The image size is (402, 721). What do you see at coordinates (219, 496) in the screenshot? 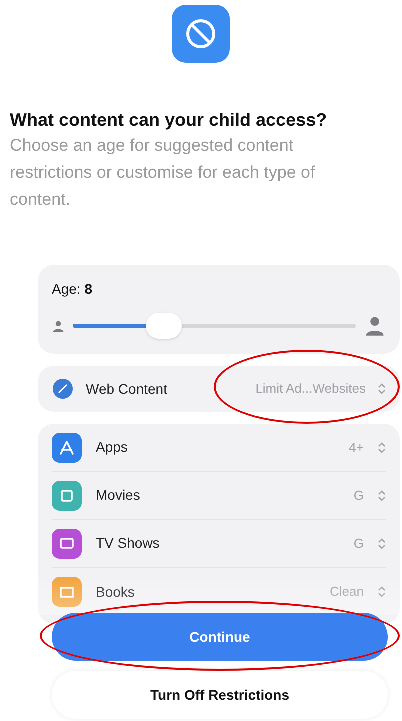
I see `content-row: Movies G` at bounding box center [219, 496].